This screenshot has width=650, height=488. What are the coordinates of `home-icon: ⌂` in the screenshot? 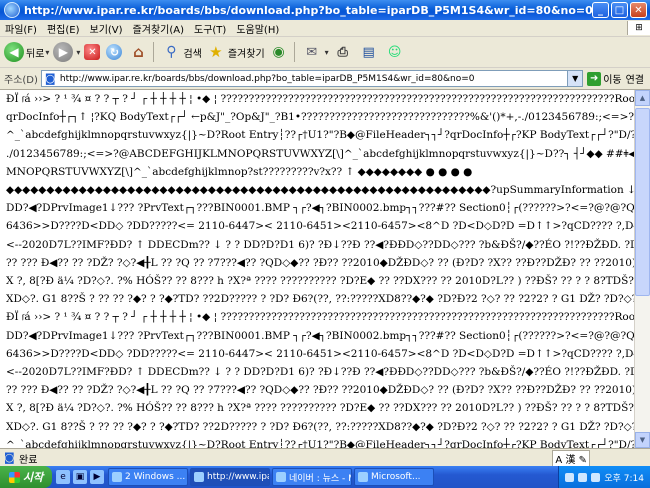 It's located at (138, 52).